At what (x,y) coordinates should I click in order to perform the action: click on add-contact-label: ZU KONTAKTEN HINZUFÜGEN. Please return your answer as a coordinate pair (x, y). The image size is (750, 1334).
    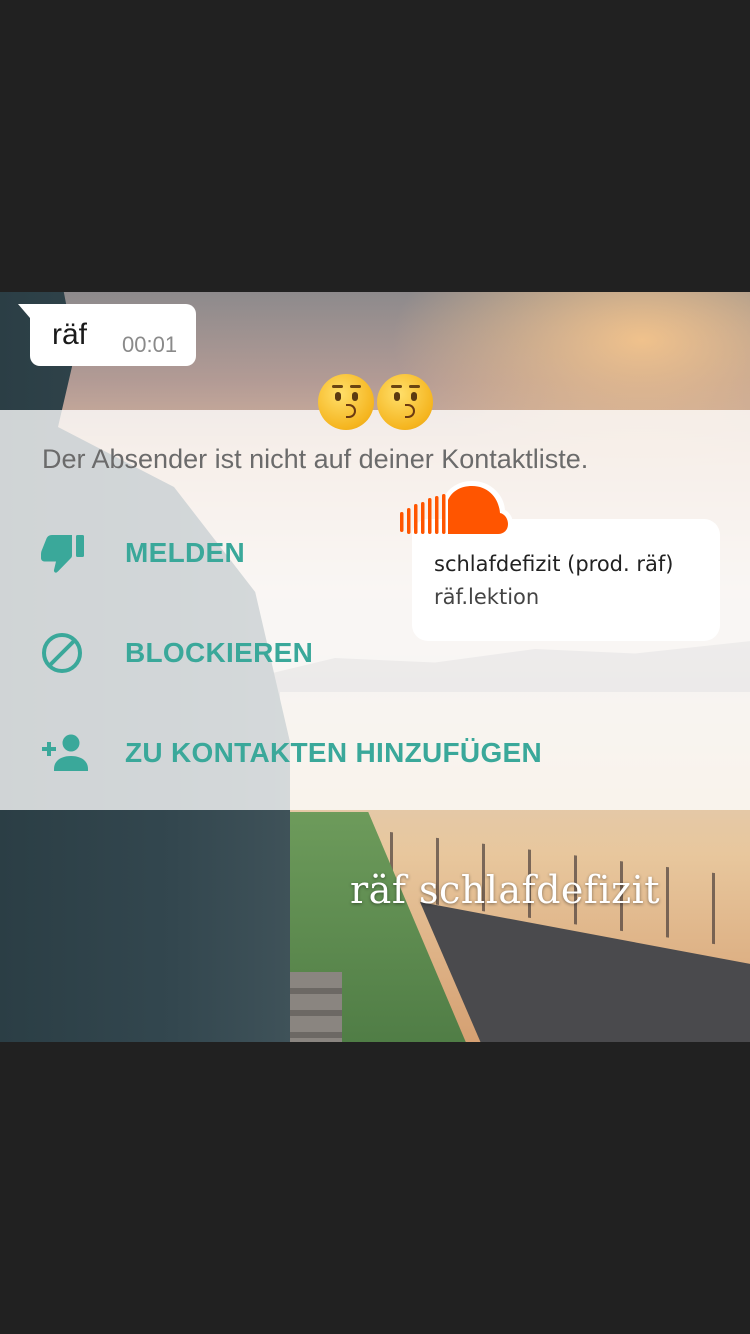
    Looking at the image, I should click on (334, 752).